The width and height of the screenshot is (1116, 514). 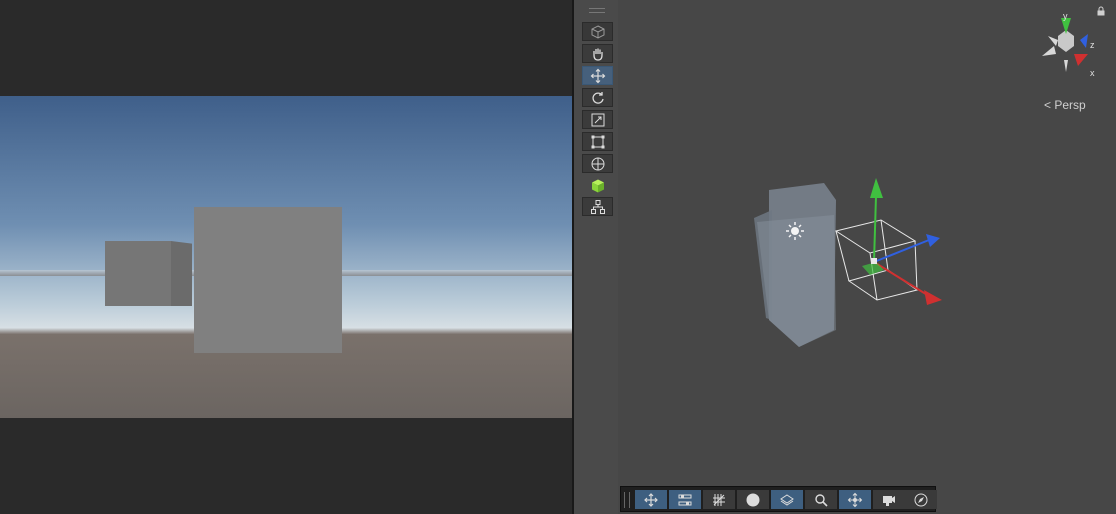 I want to click on toolbar-compass-button, so click(x=921, y=499).